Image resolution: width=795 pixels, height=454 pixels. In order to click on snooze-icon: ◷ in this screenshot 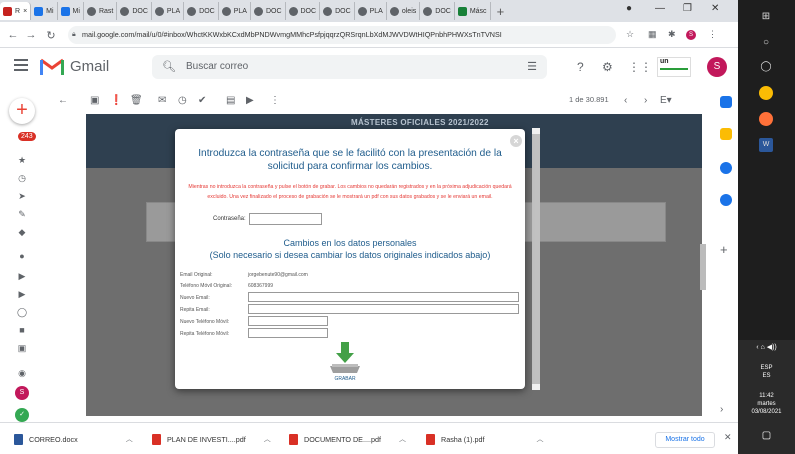, I will do `click(182, 100)`.